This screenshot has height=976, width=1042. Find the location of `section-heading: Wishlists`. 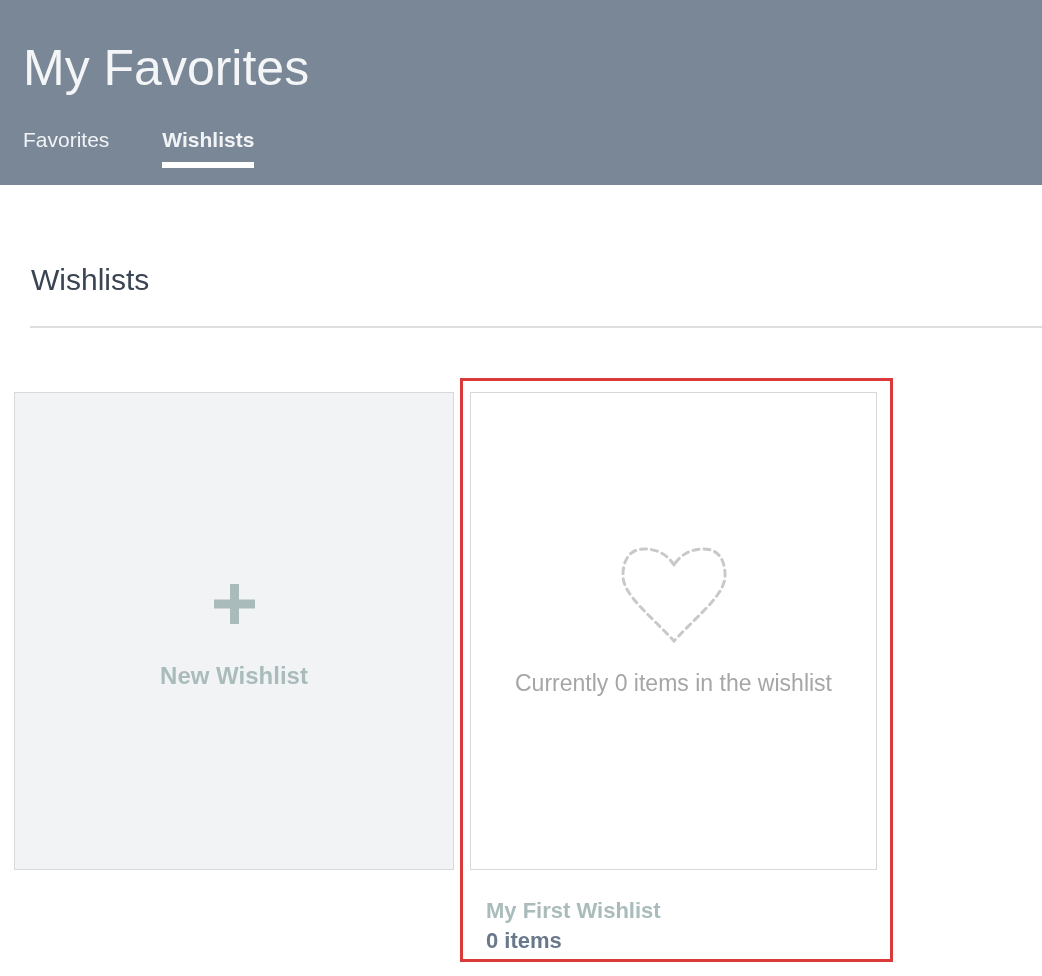

section-heading: Wishlists is located at coordinates (90, 280).